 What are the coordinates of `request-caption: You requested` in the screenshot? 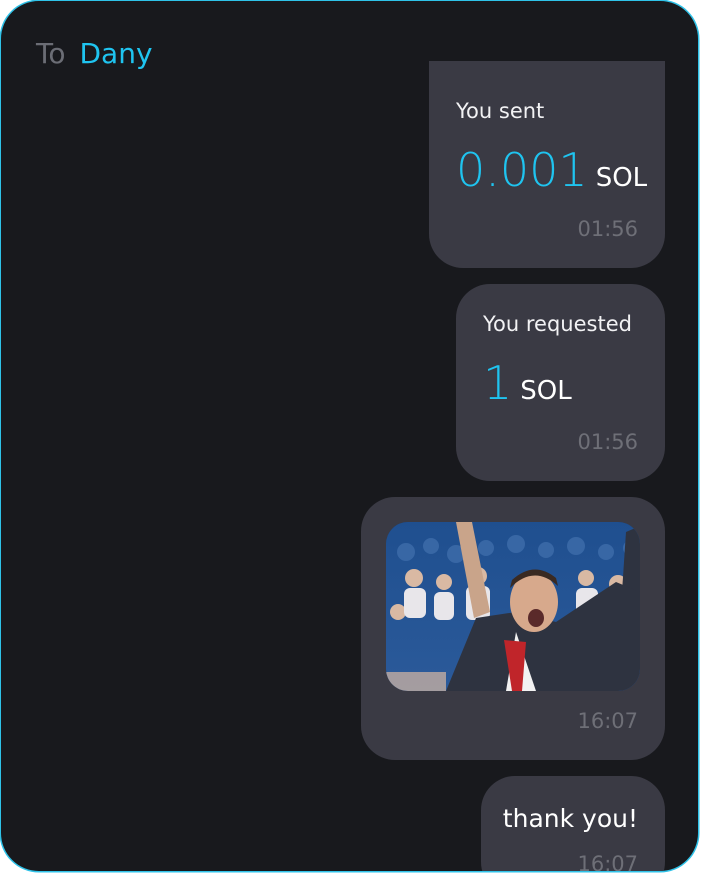 It's located at (557, 324).